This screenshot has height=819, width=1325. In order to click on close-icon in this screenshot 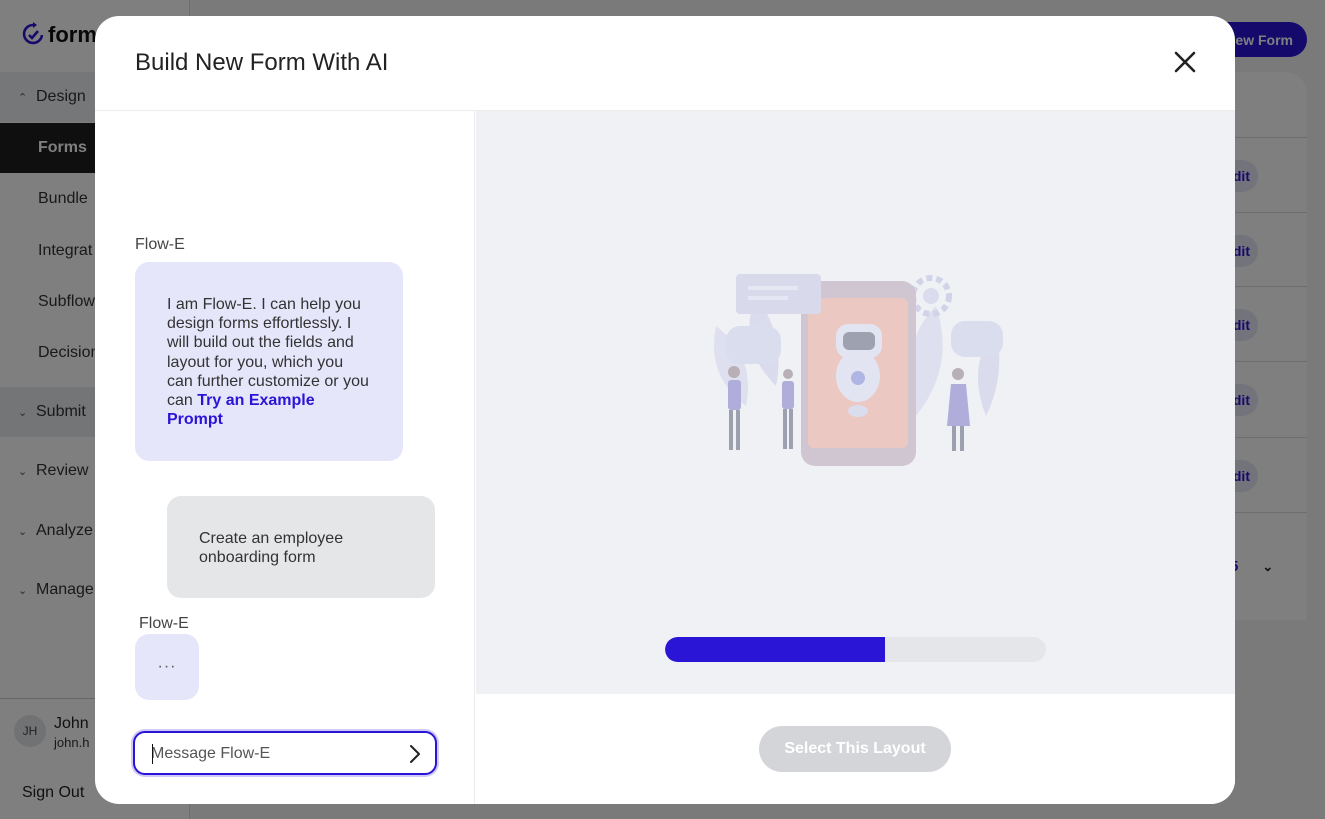, I will do `click(1185, 62)`.